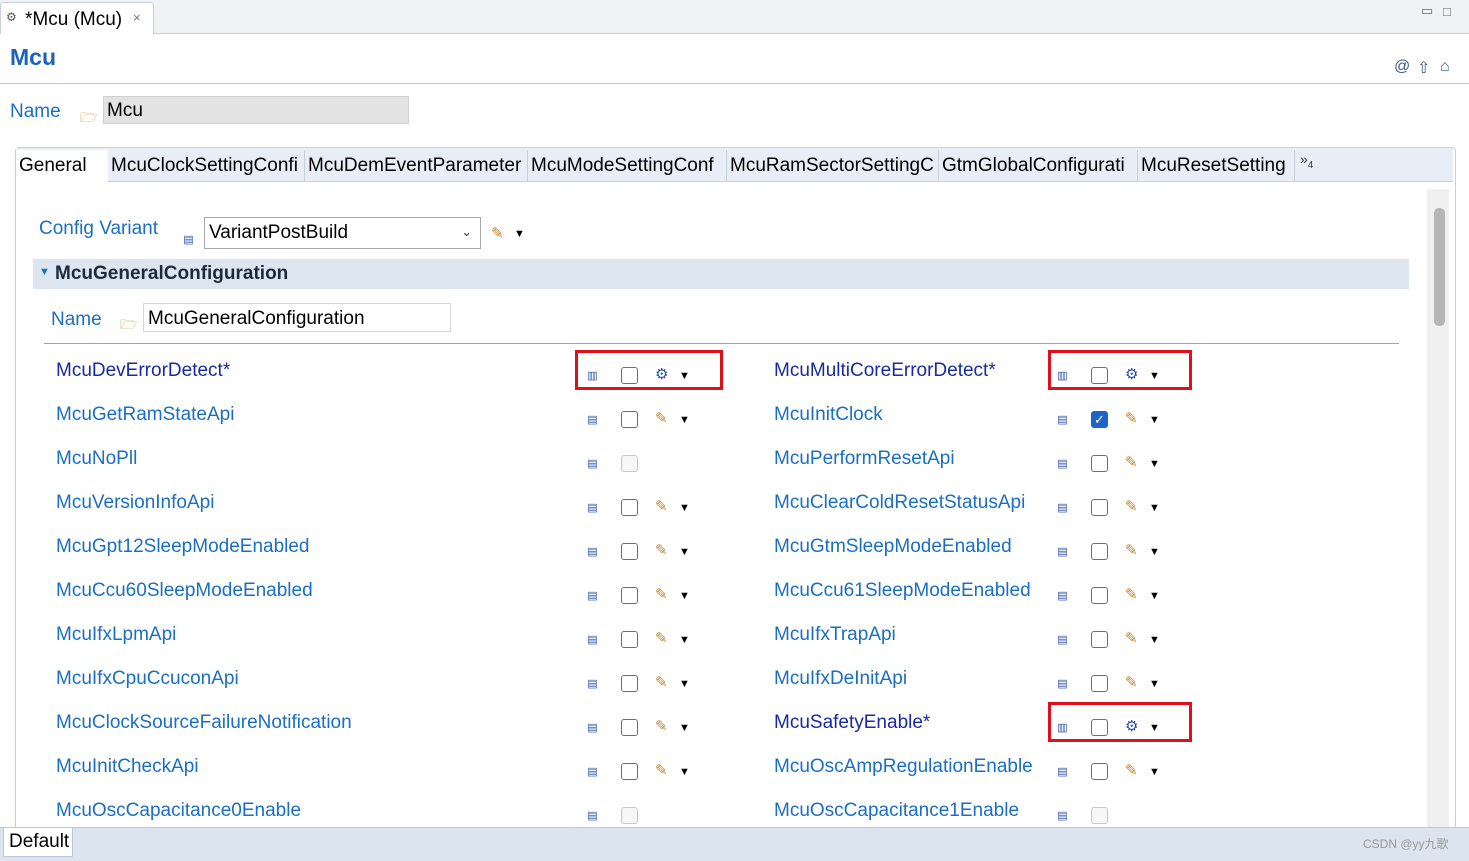 The image size is (1469, 861). What do you see at coordinates (44, 272) in the screenshot?
I see `collapse-triangle-icon: ▼` at bounding box center [44, 272].